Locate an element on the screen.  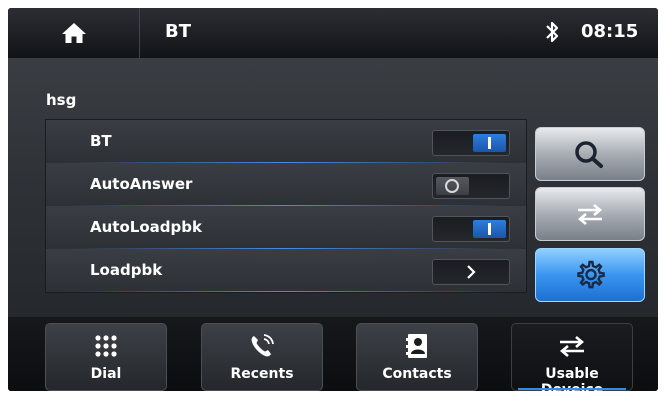
chevron-right-icon is located at coordinates (471, 272).